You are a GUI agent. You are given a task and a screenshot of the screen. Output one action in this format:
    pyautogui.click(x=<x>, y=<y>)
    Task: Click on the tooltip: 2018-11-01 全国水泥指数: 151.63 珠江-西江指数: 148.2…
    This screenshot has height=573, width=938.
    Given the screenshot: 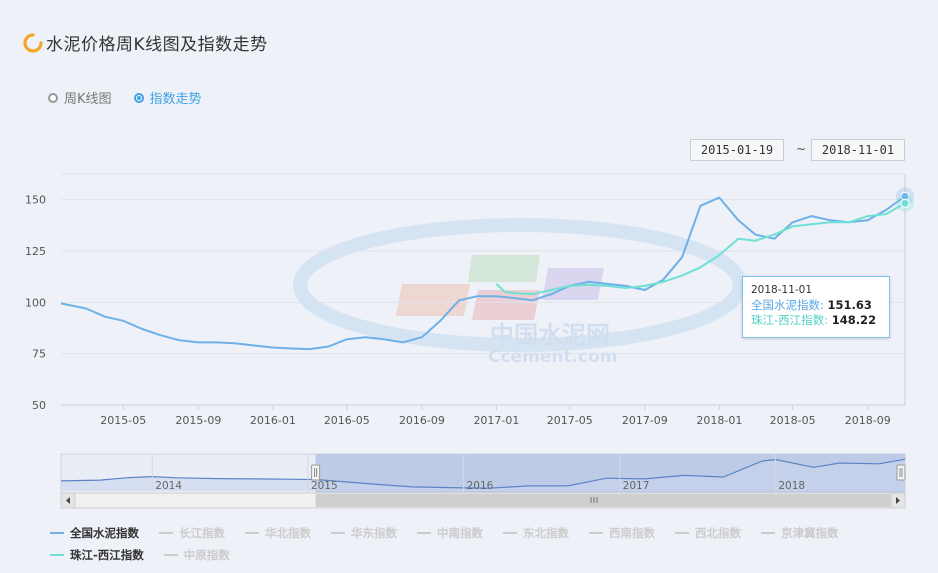 What is the action you would take?
    pyautogui.click(x=816, y=307)
    